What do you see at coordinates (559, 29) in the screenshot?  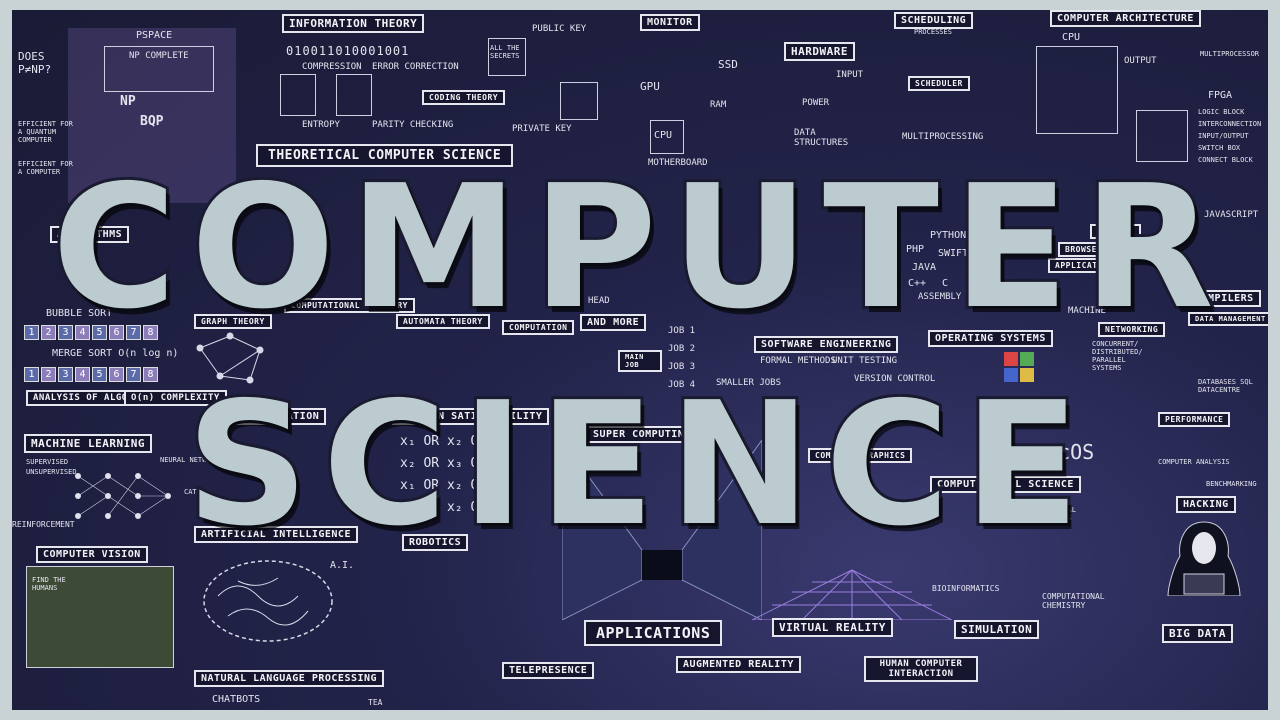 I see `public-key-label: PUBLIC KEY` at bounding box center [559, 29].